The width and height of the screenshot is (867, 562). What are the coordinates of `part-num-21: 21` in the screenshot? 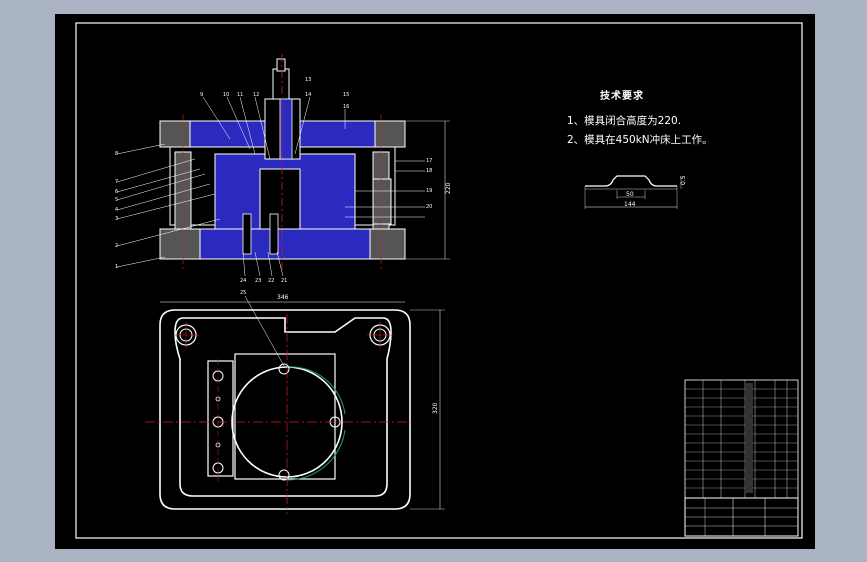 It's located at (284, 281).